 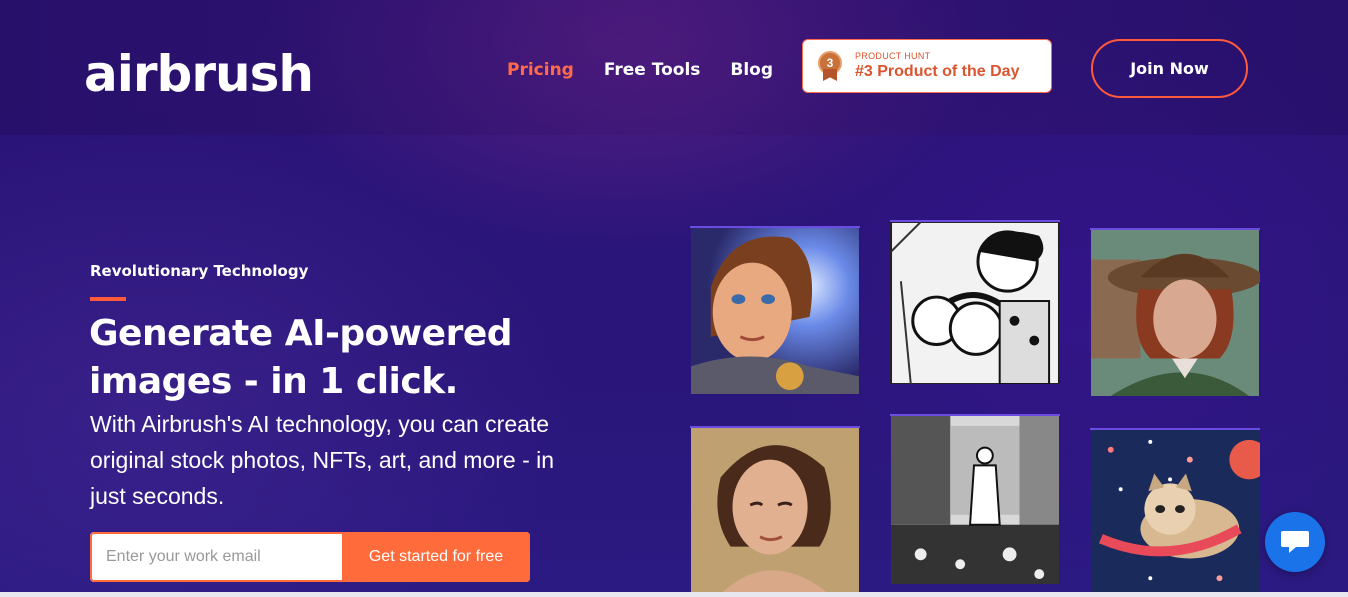 I want to click on join-now-button: Join Now, so click(x=1169, y=68).